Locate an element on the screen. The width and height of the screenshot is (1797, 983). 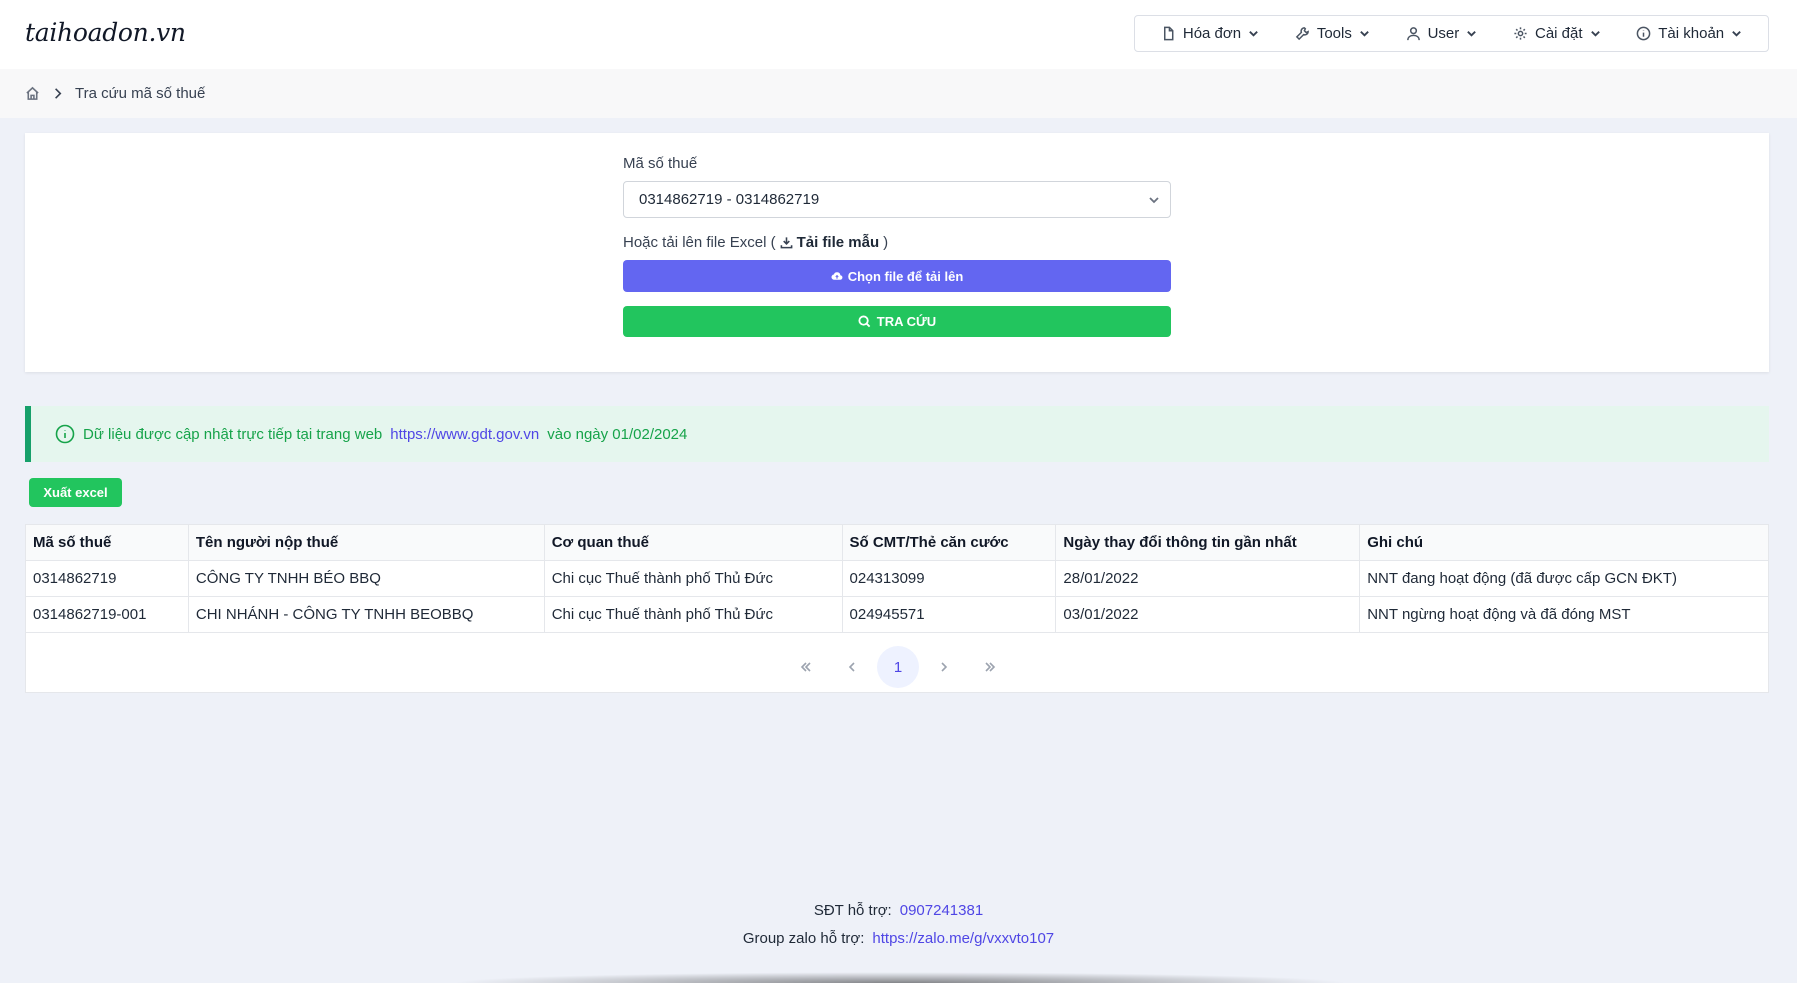
cell-taxpayer-name: CHI NHÁNH - CÔNG TY TNHH BEOBBQ is located at coordinates (366, 614).